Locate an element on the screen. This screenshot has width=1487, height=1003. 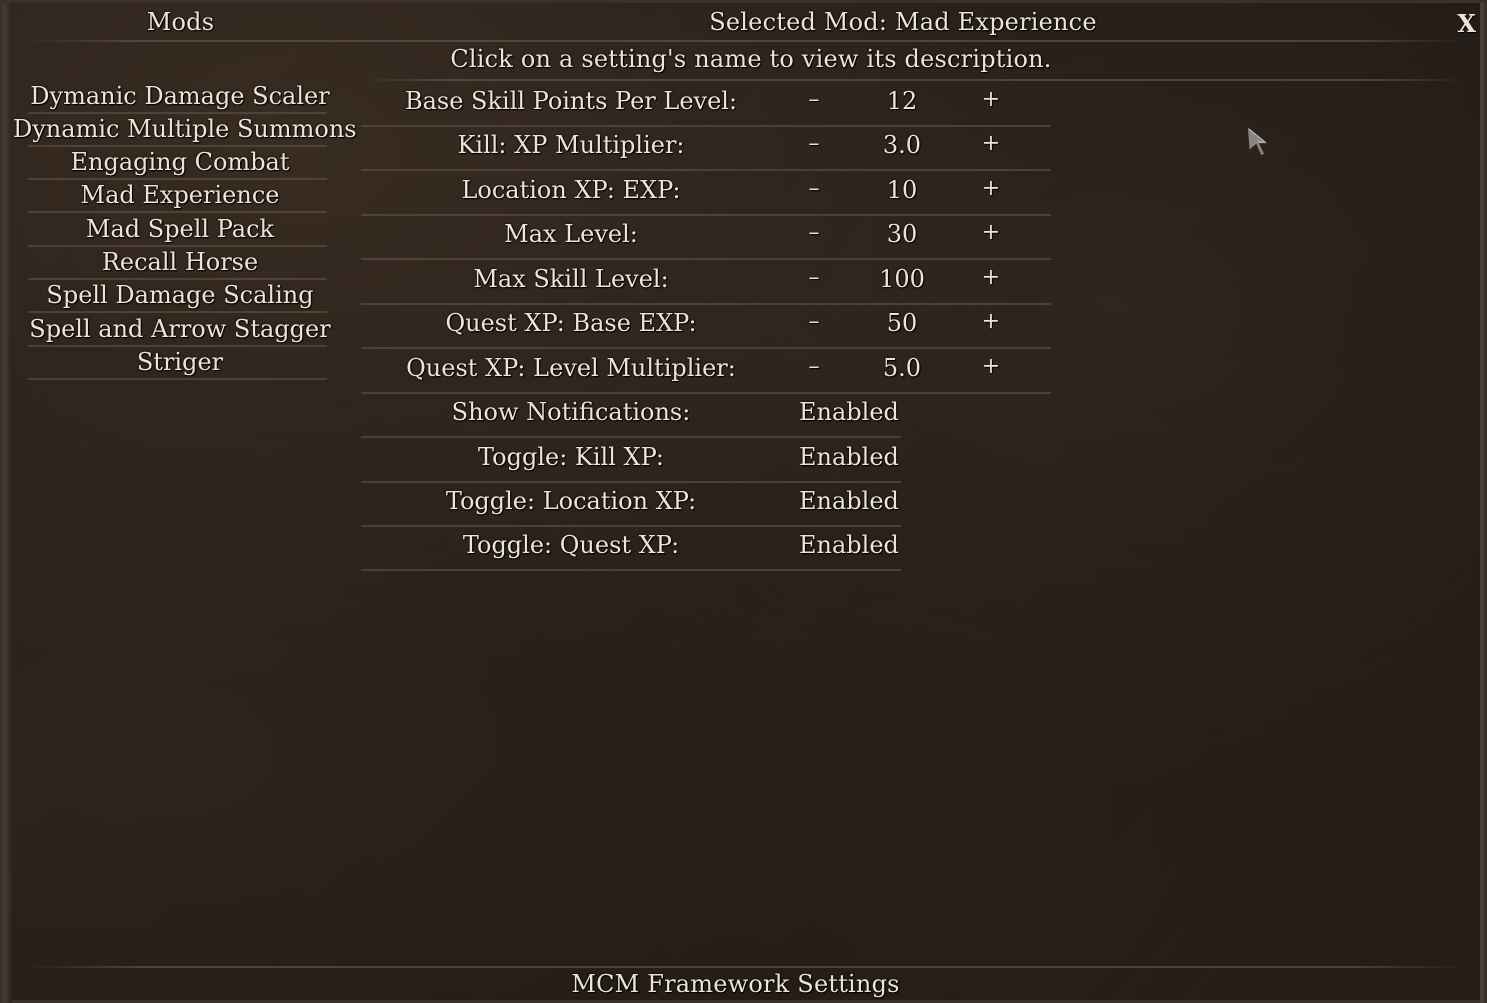
mod-item-spell-damage-scaling: Spell Damage Scaling is located at coordinates (180, 296).